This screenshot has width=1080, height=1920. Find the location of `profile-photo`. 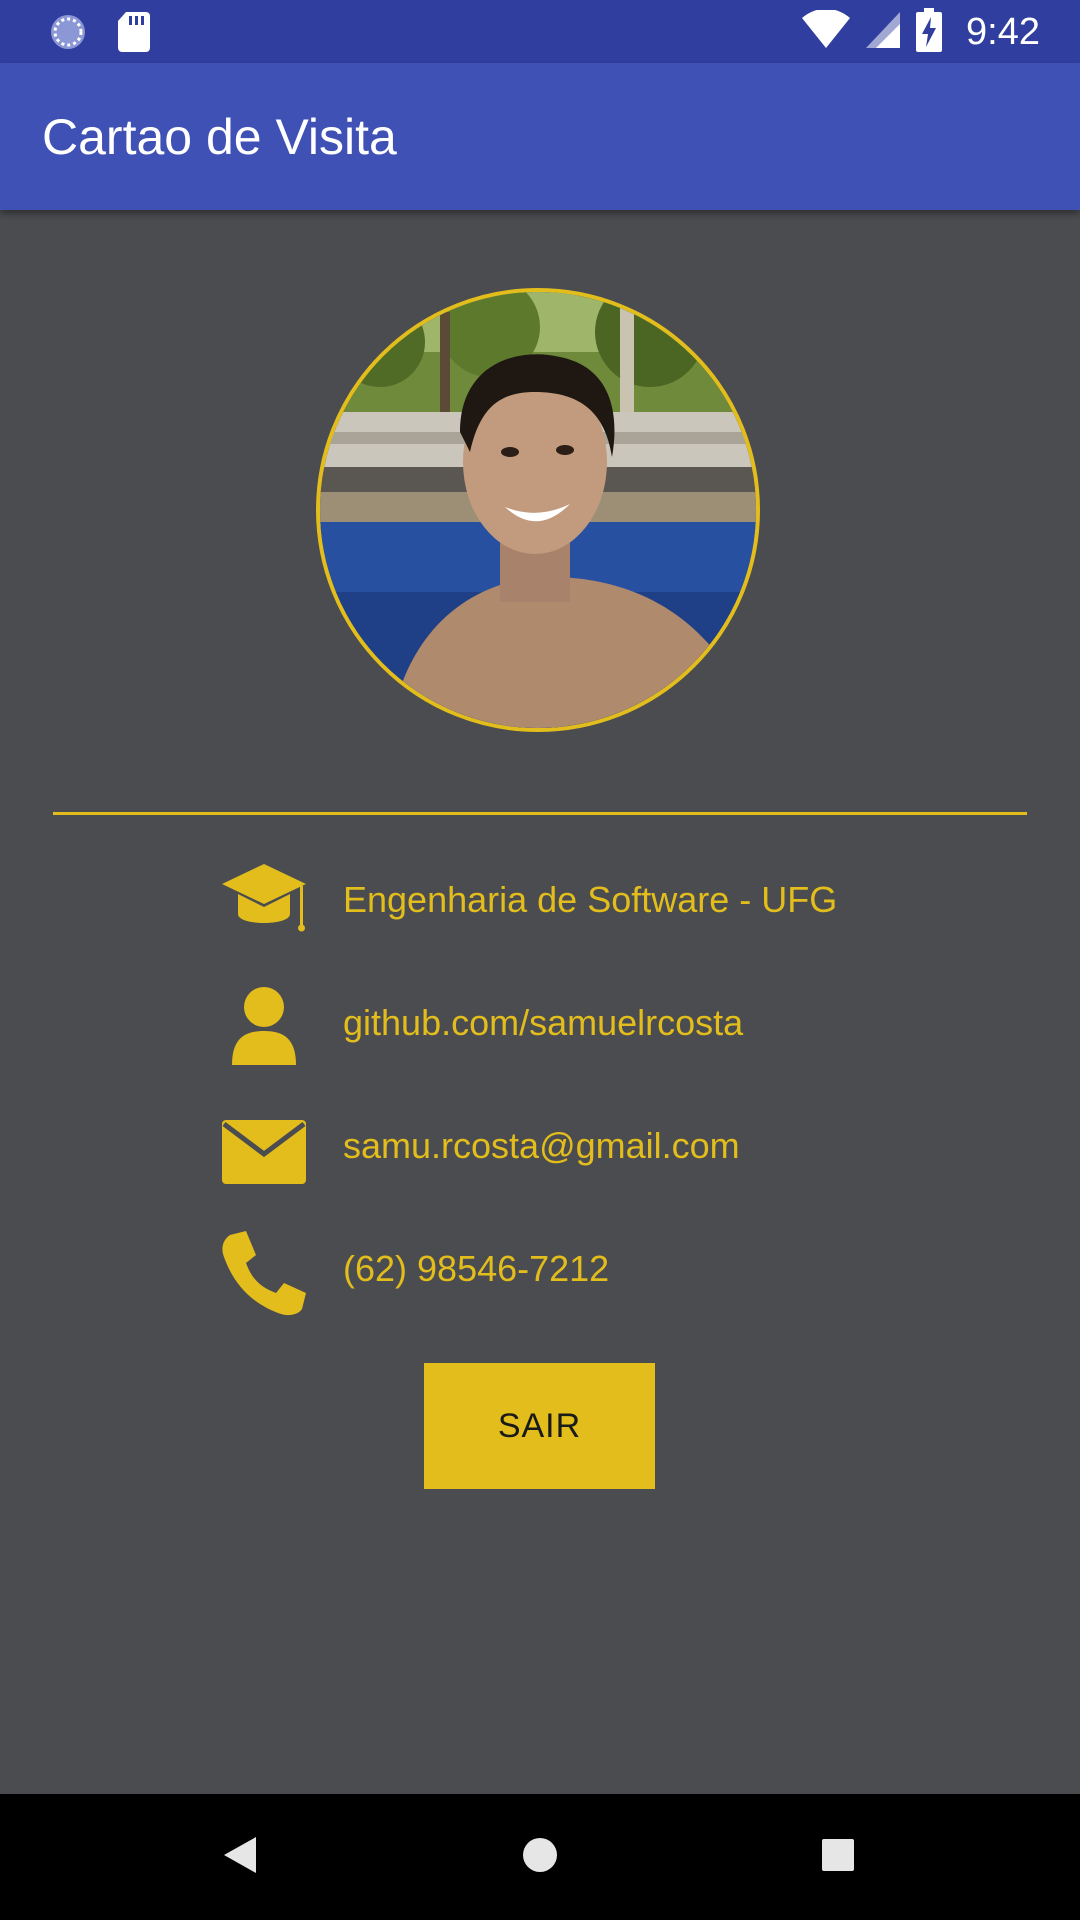

profile-photo is located at coordinates (538, 510).